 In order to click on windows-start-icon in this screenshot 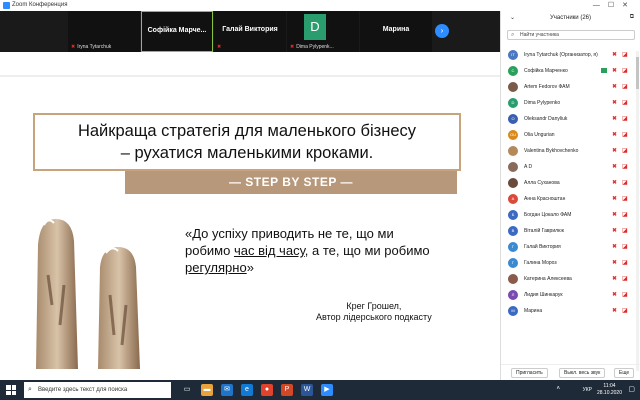, I will do `click(11, 390)`.